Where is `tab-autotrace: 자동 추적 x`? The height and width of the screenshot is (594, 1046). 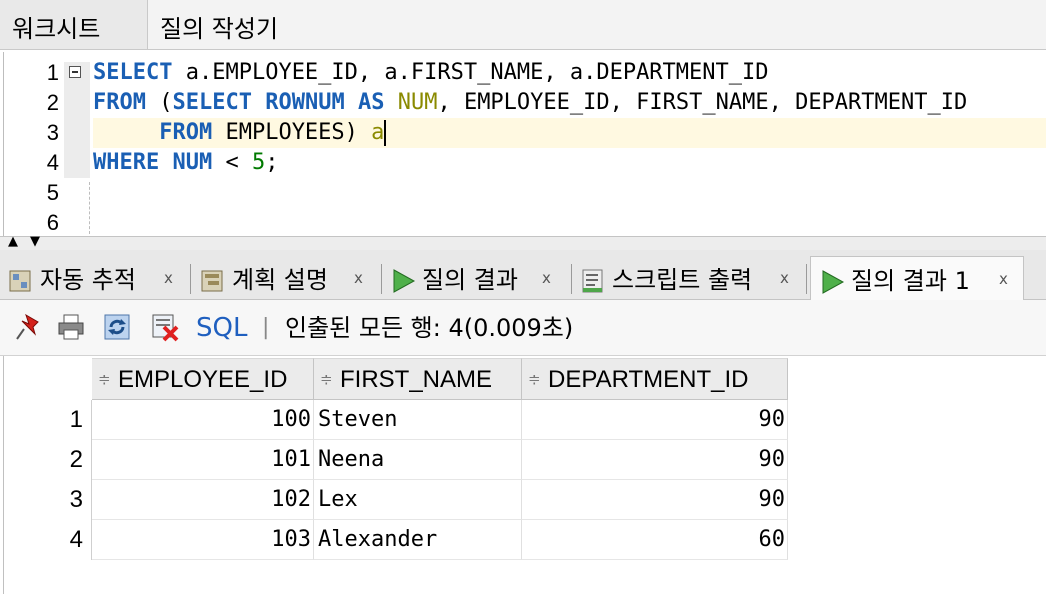 tab-autotrace: 자동 추적 x is located at coordinates (94, 278).